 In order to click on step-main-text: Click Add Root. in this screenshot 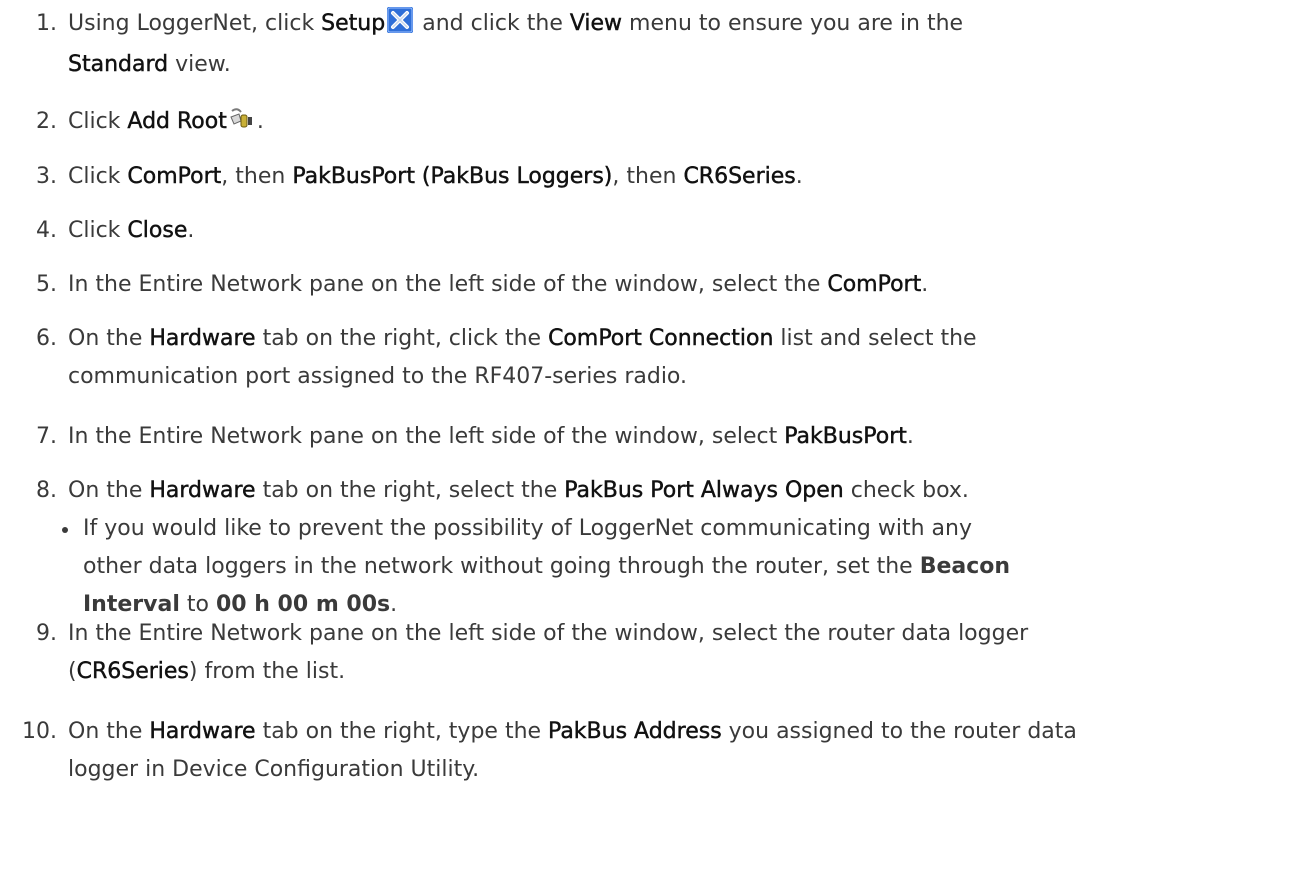, I will do `click(683, 123)`.